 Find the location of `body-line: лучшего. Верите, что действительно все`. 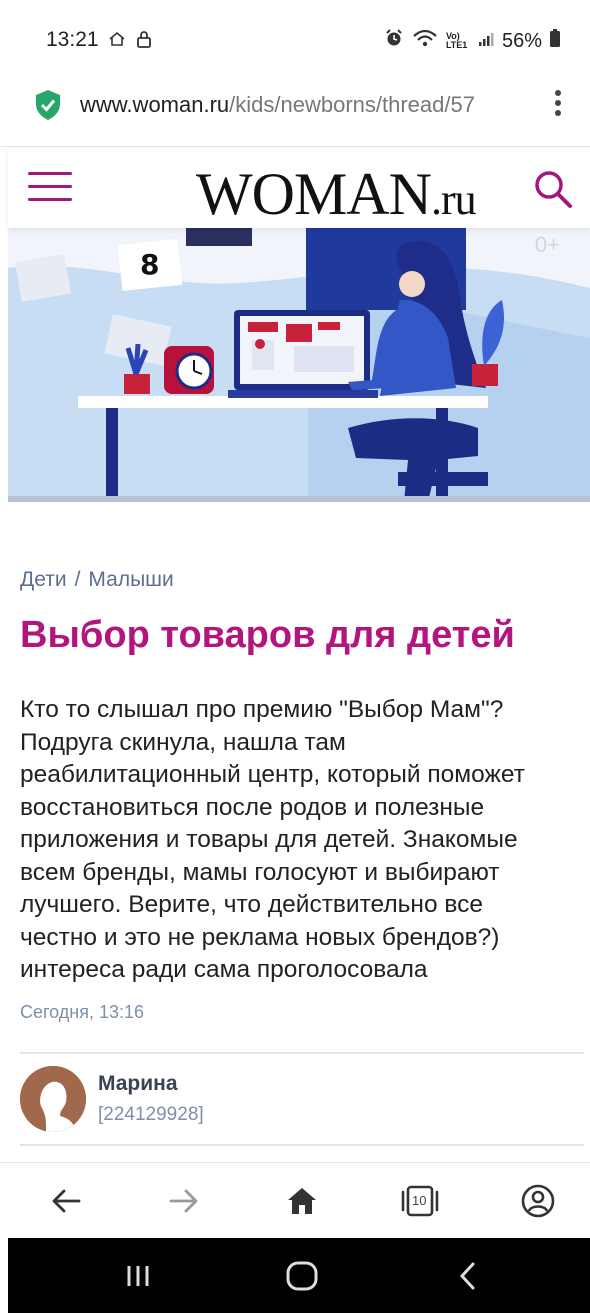

body-line: лучшего. Верите, что действительно все is located at coordinates (252, 904).